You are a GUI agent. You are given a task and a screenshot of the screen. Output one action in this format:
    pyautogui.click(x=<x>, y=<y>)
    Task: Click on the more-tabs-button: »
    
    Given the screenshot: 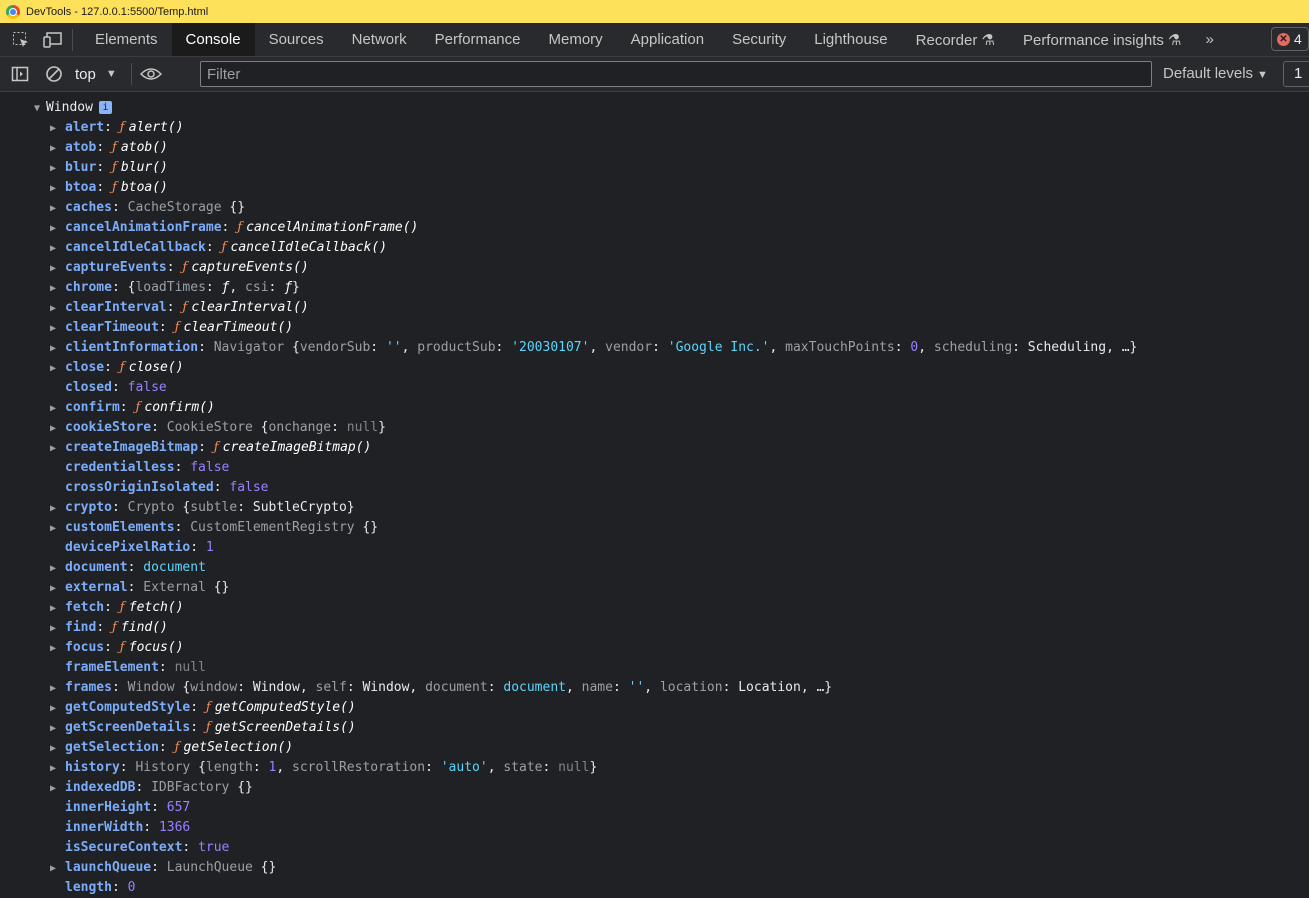 What is the action you would take?
    pyautogui.click(x=1209, y=39)
    